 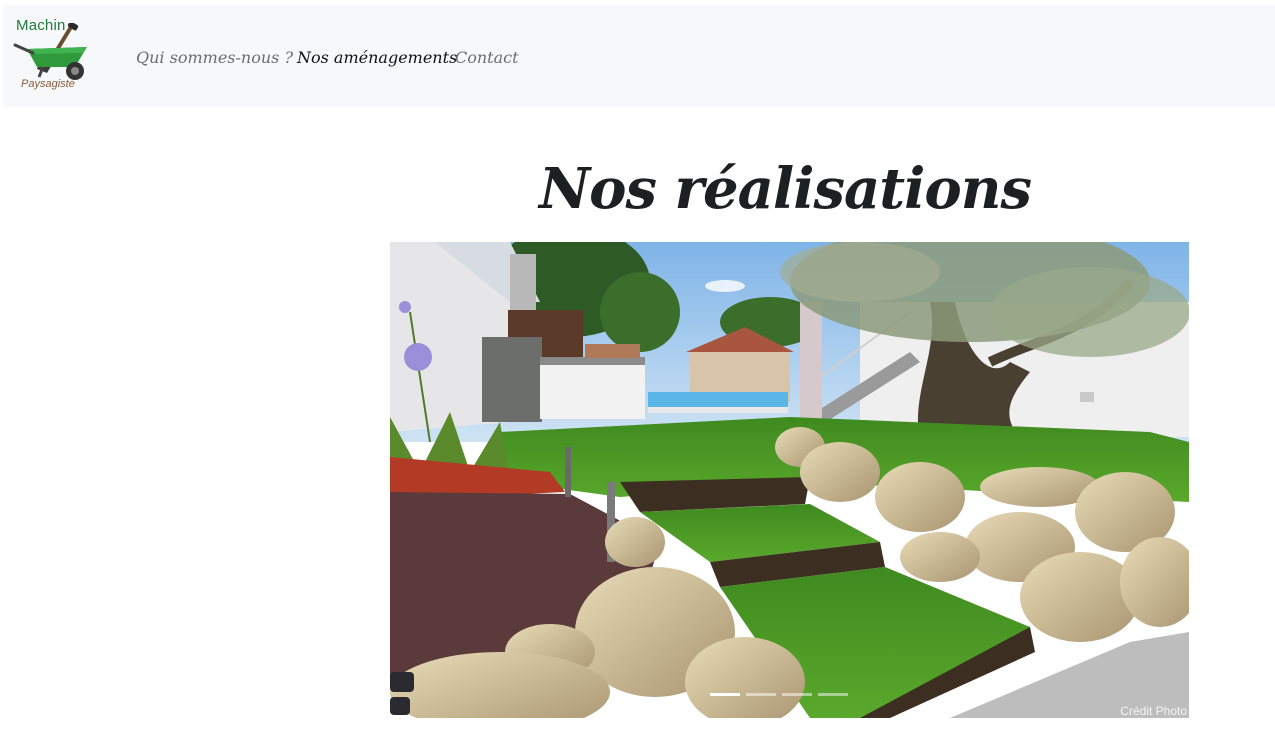 What do you see at coordinates (1153, 711) in the screenshot?
I see `image-credit: Crédit Photo` at bounding box center [1153, 711].